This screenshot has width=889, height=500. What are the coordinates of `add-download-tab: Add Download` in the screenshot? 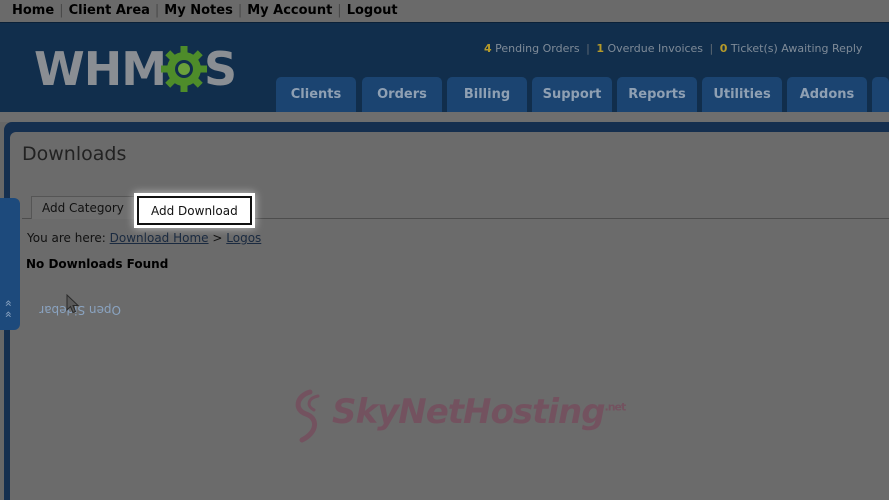 It's located at (194, 210).